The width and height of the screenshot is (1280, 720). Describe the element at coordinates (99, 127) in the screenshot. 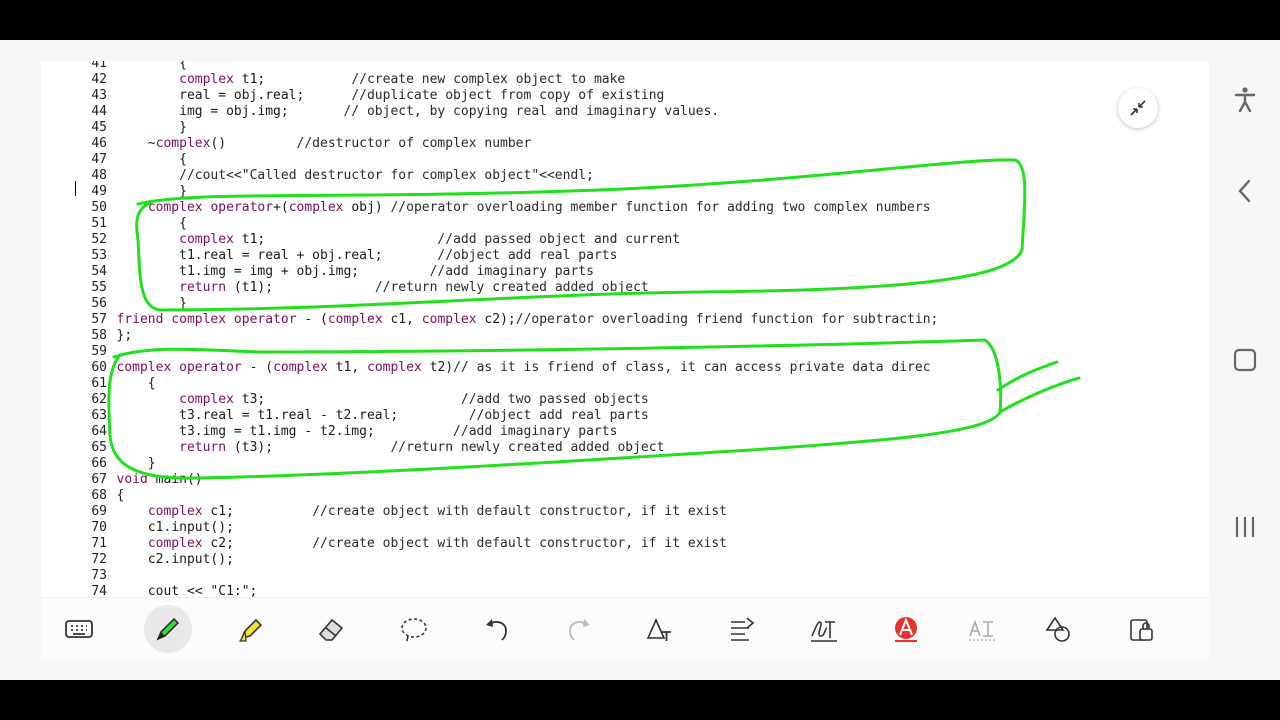

I see `line-number: 45` at that location.